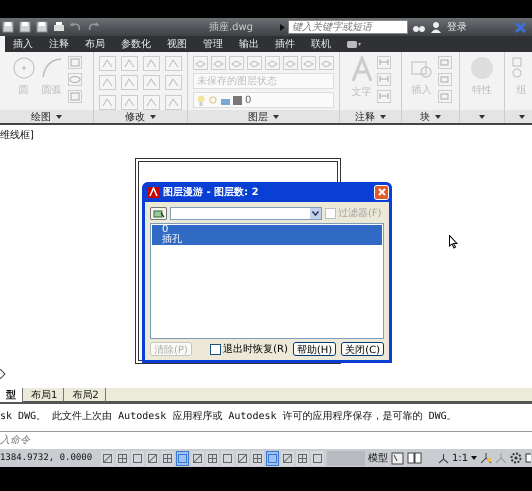 Image resolution: width=532 pixels, height=491 pixels. I want to click on dialog-button: 关闭(C), so click(362, 349).